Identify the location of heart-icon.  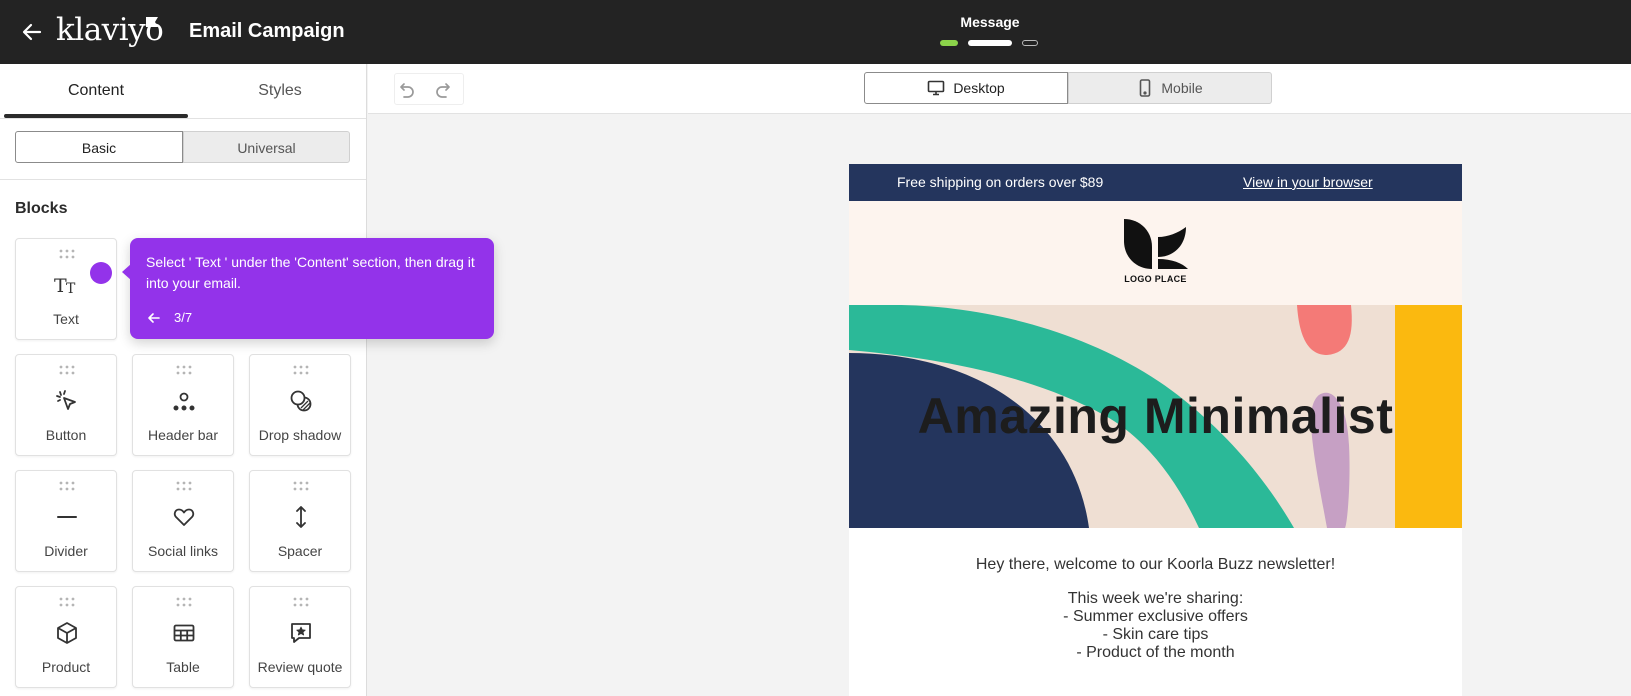
(184, 517).